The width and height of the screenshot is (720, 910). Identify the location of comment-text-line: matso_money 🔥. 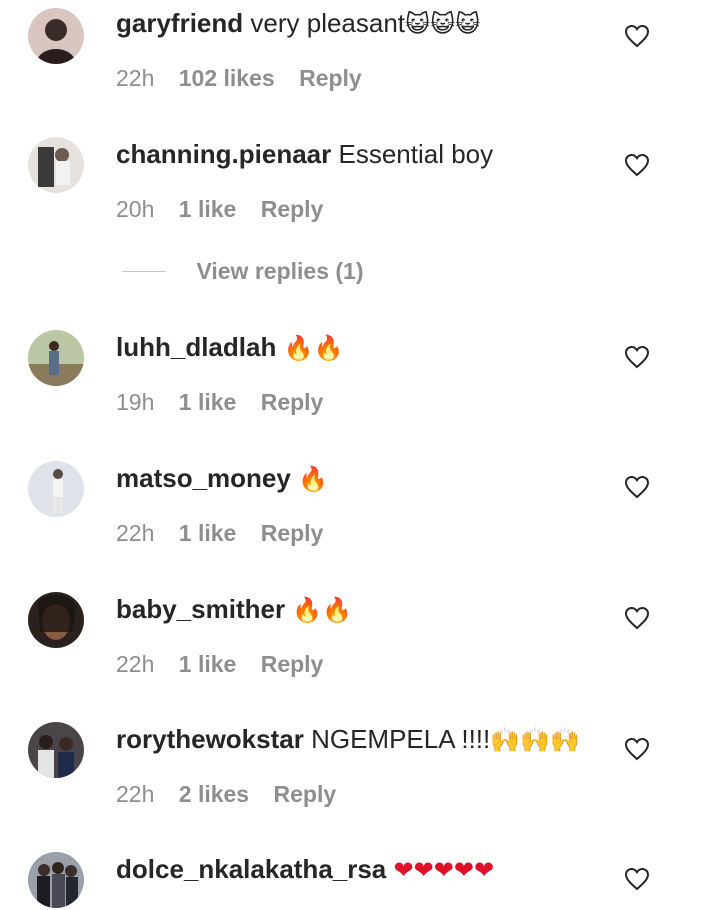
(222, 478).